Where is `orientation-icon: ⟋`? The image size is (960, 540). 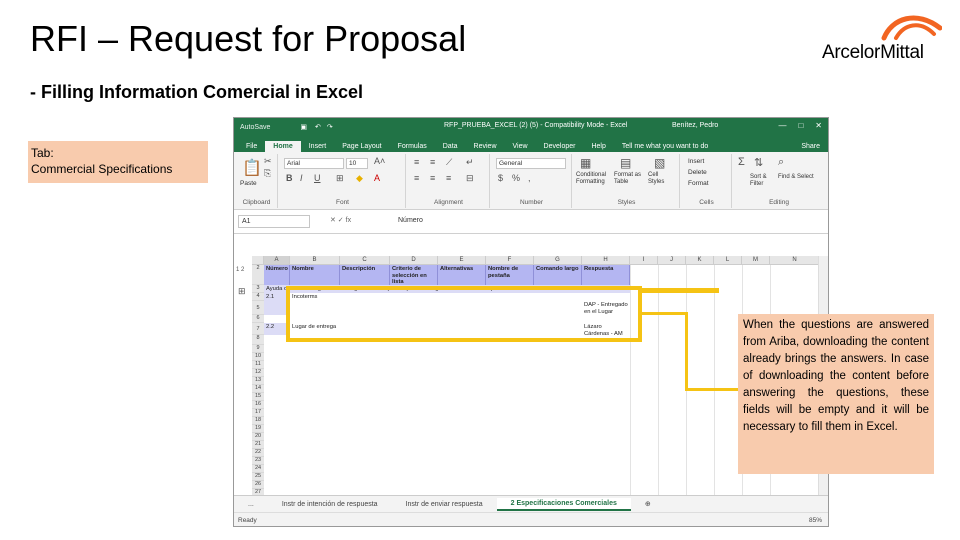
orientation-icon: ⟋ is located at coordinates (449, 162).